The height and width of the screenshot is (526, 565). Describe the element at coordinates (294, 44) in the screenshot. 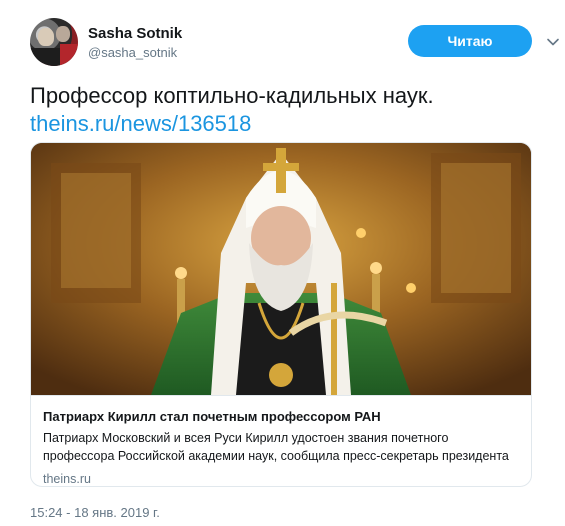

I see `tweet-header: Sasha Sotnik @sasha_sotnik Читаю` at that location.